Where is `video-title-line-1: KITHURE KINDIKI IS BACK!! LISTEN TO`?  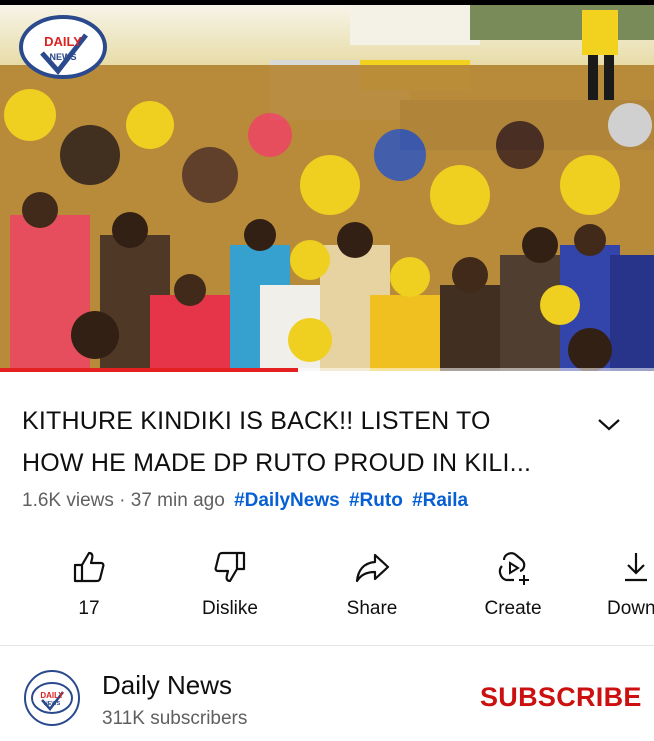
video-title-line-1: KITHURE KINDIKI IS BACK!! LISTEN TO is located at coordinates (256, 421).